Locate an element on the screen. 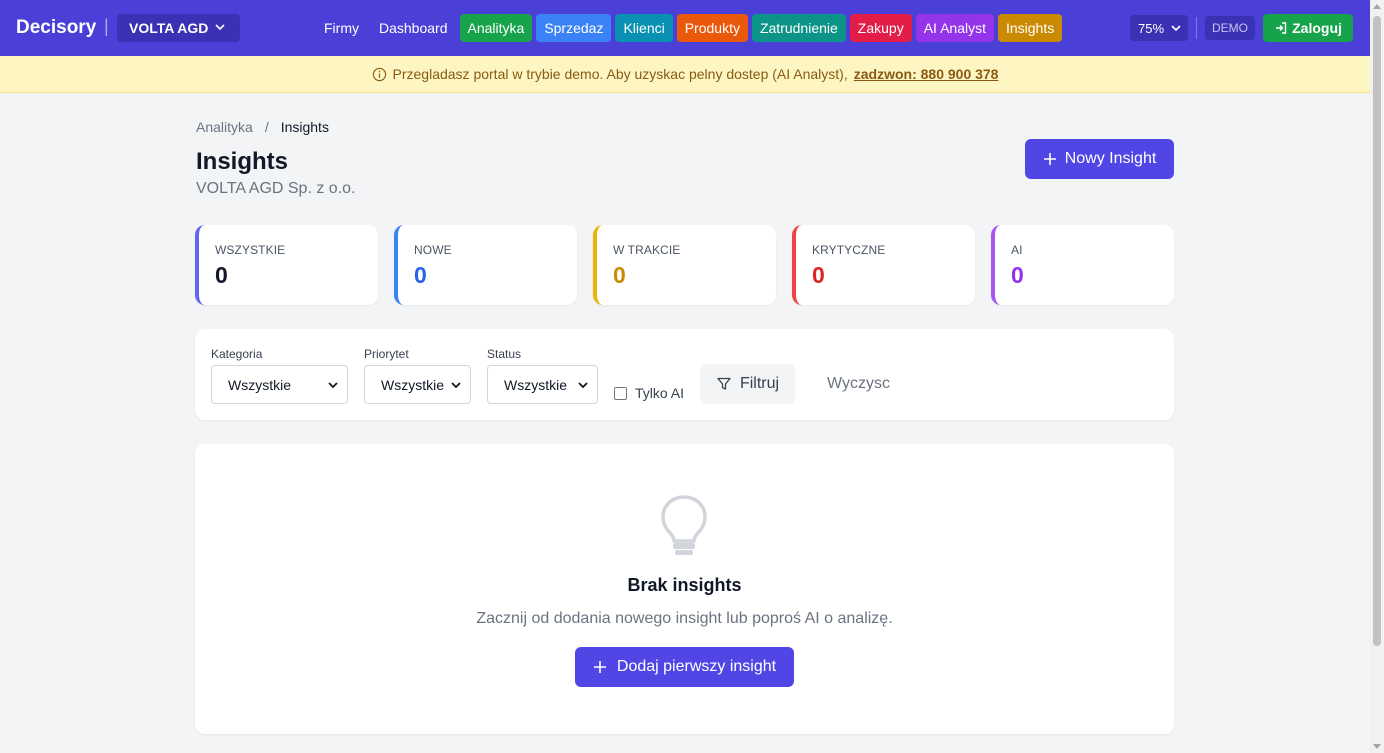  nav-item-klienci: Klienci is located at coordinates (644, 28).